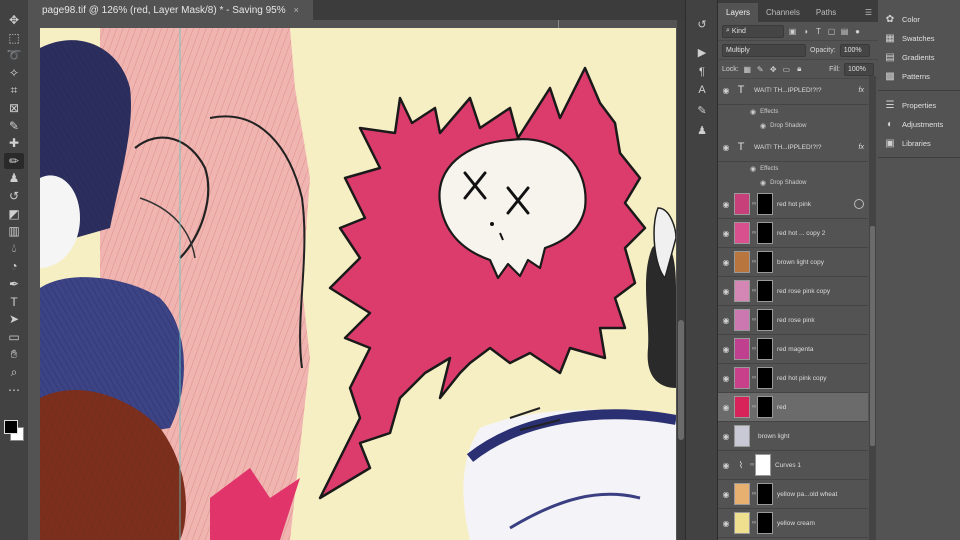 This screenshot has height=540, width=960. I want to click on pen-icon: ✒, so click(14, 284).